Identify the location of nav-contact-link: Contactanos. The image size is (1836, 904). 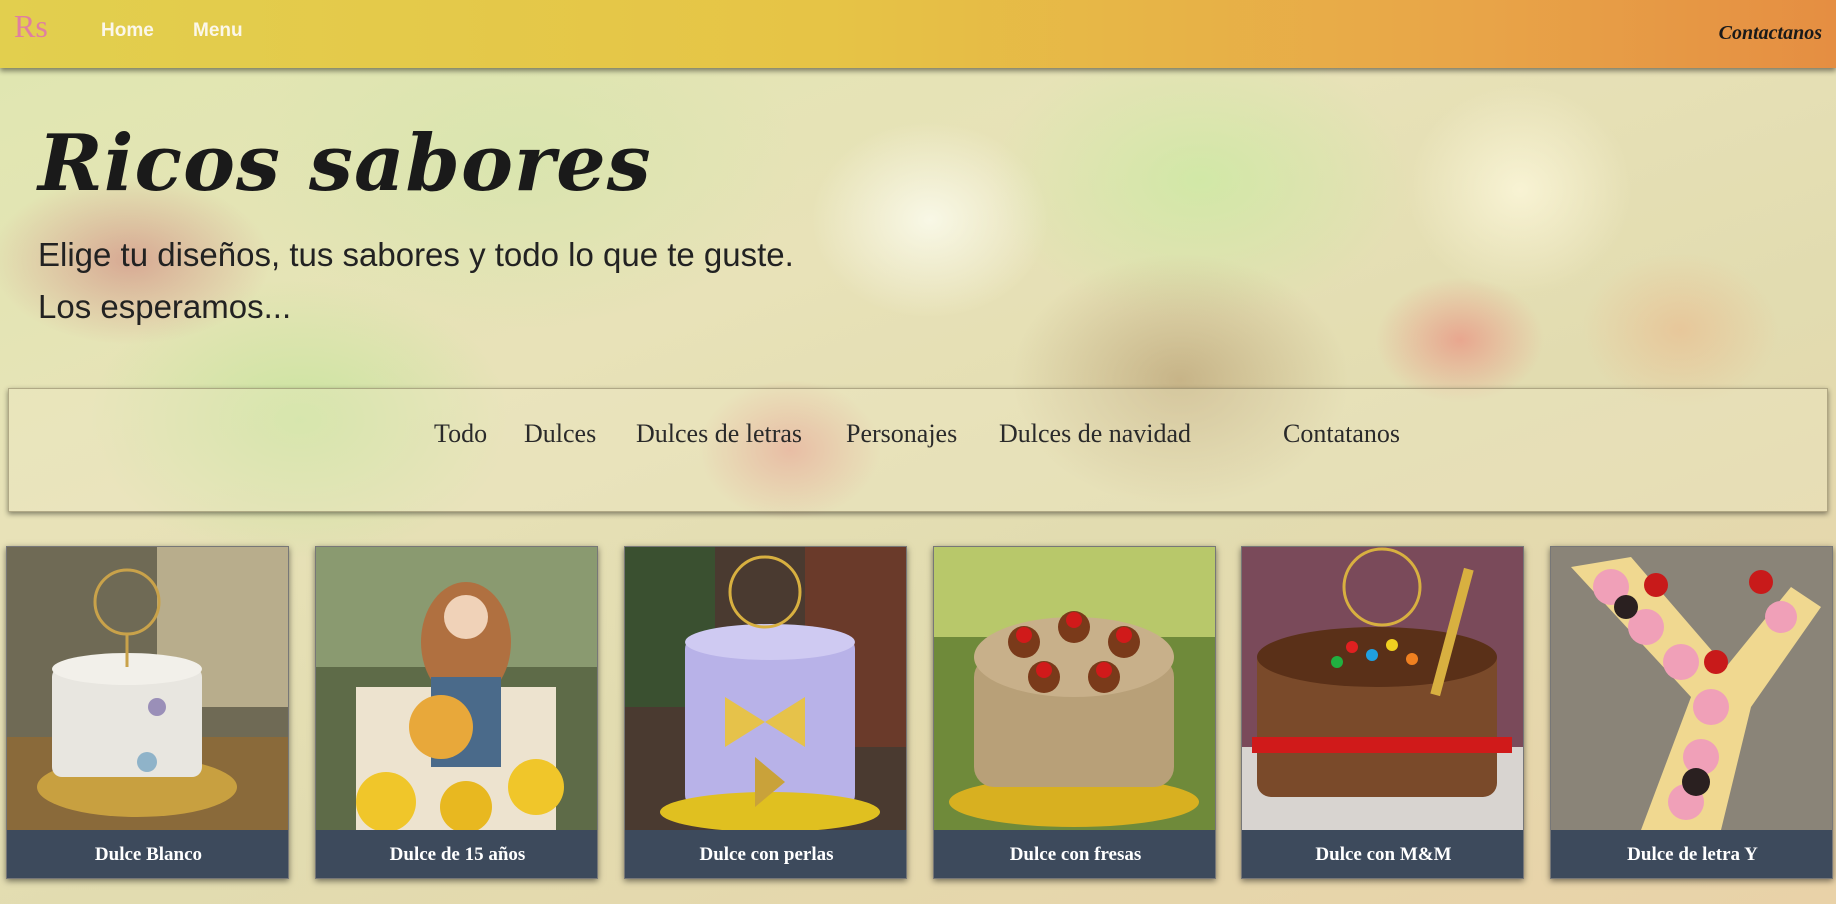
(1770, 33).